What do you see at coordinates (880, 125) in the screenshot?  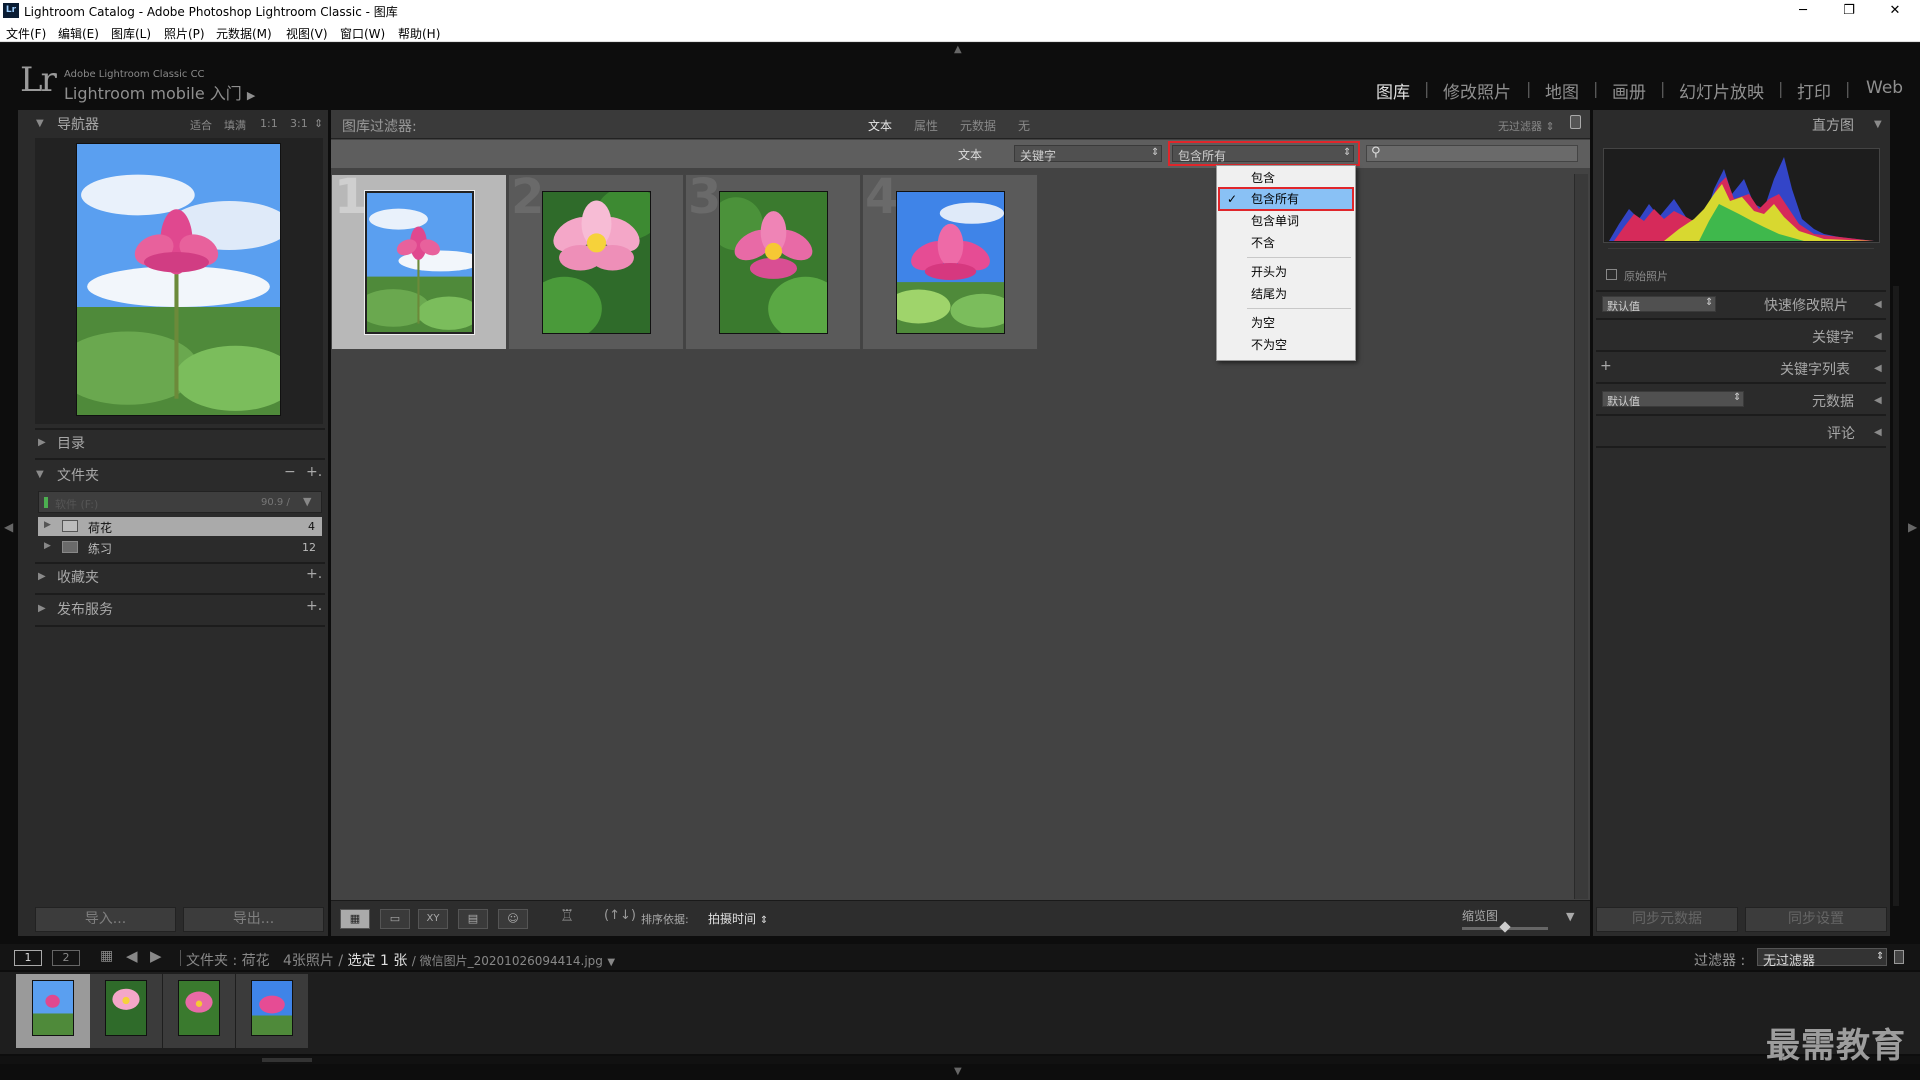 I see `filter-tab-text: 文本` at bounding box center [880, 125].